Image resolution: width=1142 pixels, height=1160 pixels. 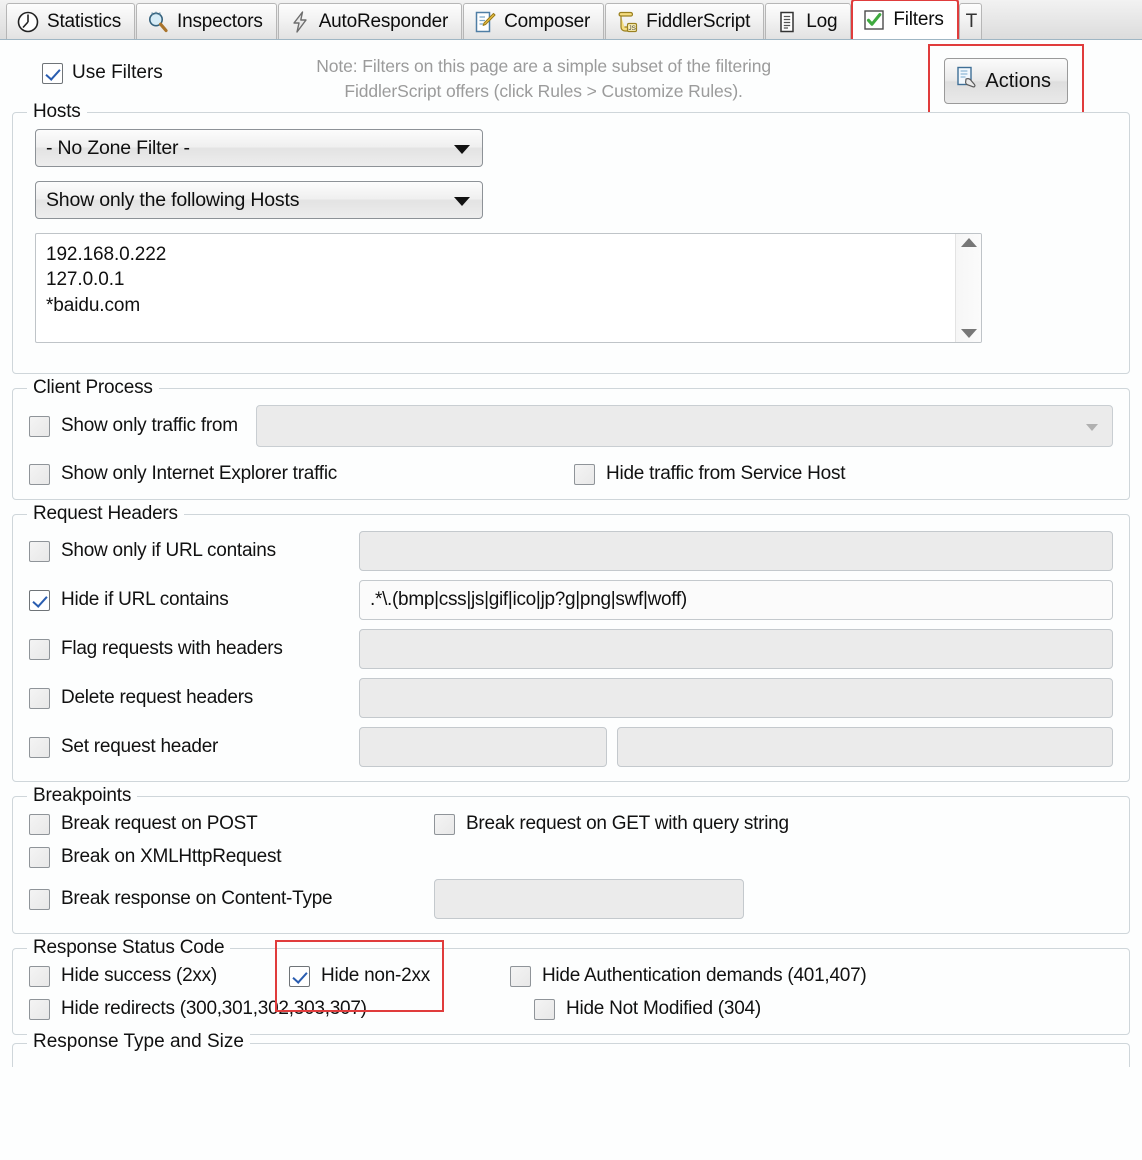 I want to click on flag-requests-with-headers-row: Flag requests with headers, so click(x=571, y=649).